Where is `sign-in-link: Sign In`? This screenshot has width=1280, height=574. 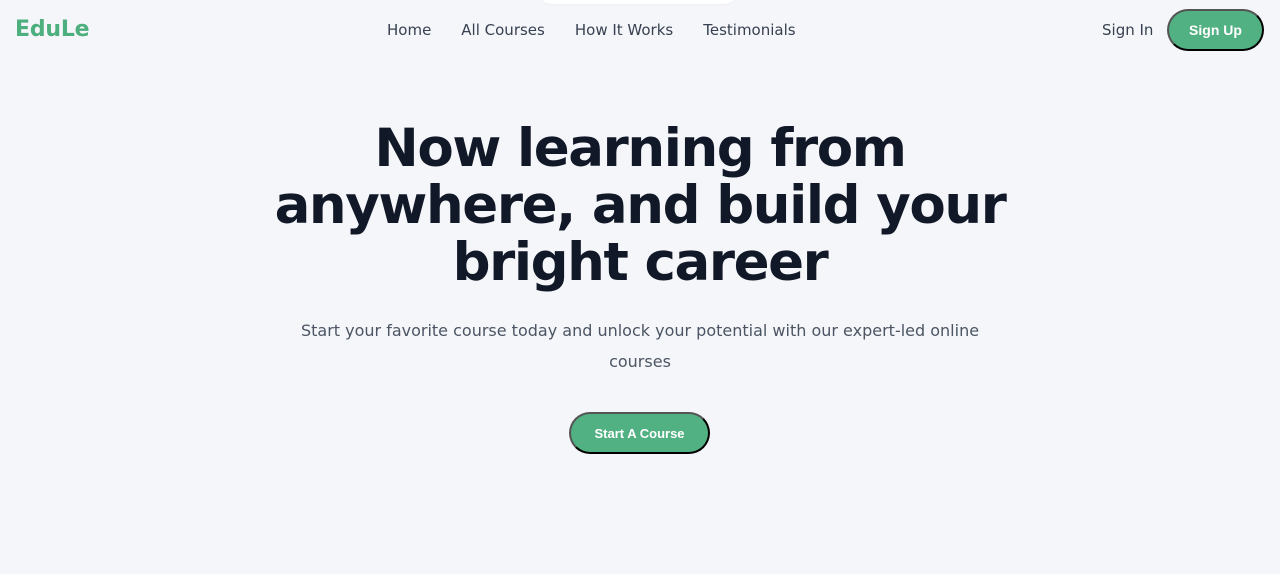 sign-in-link: Sign In is located at coordinates (1127, 30).